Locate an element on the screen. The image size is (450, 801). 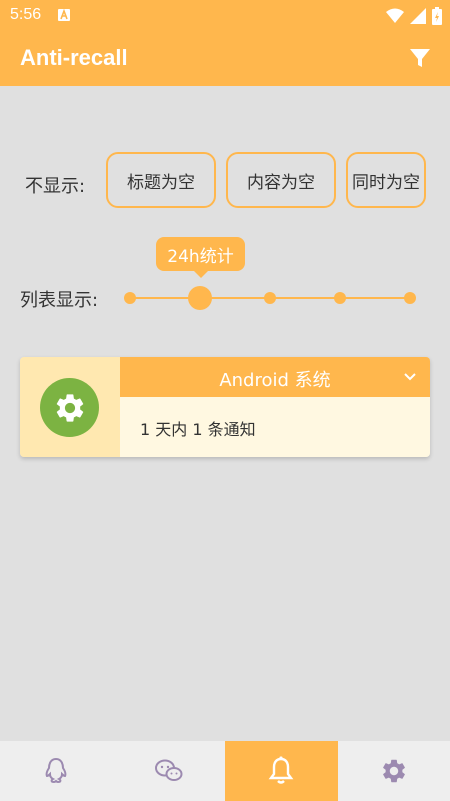
list-display-slider is located at coordinates (270, 298).